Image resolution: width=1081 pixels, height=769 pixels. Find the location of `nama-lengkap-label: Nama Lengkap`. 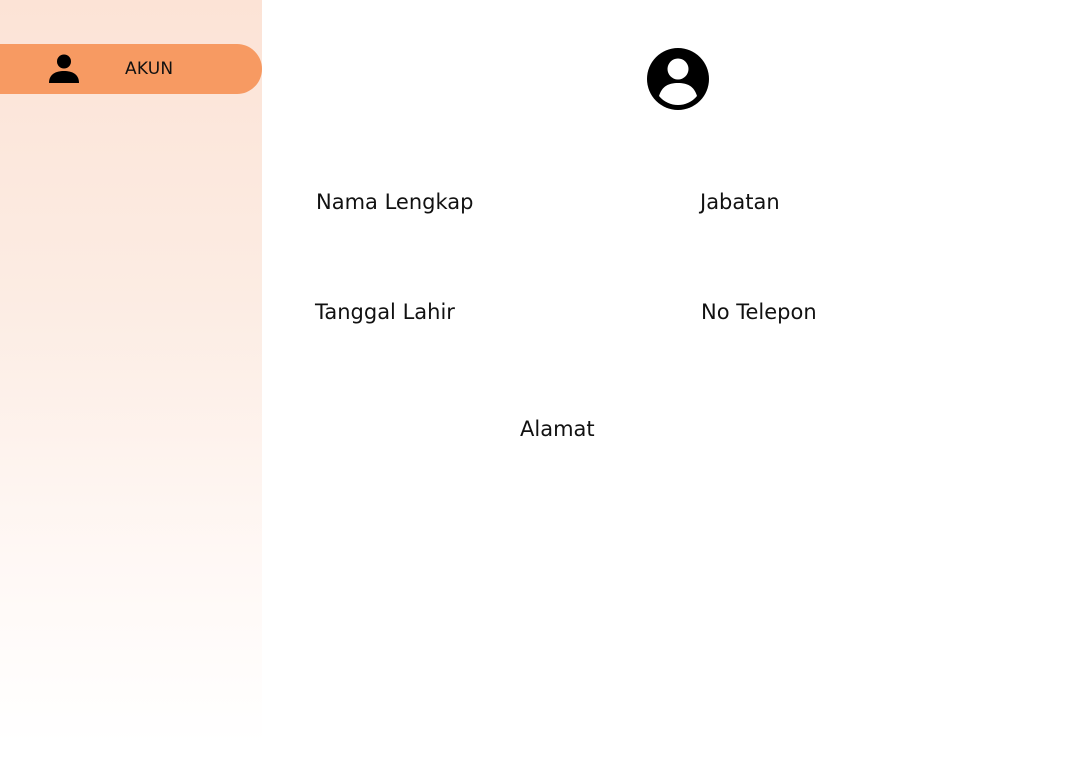

nama-lengkap-label: Nama Lengkap is located at coordinates (395, 202).